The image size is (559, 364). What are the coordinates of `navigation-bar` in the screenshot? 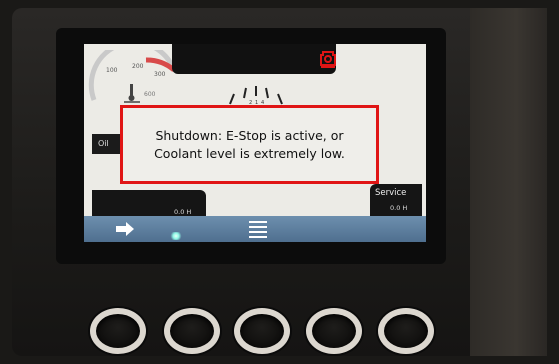 It's located at (255, 229).